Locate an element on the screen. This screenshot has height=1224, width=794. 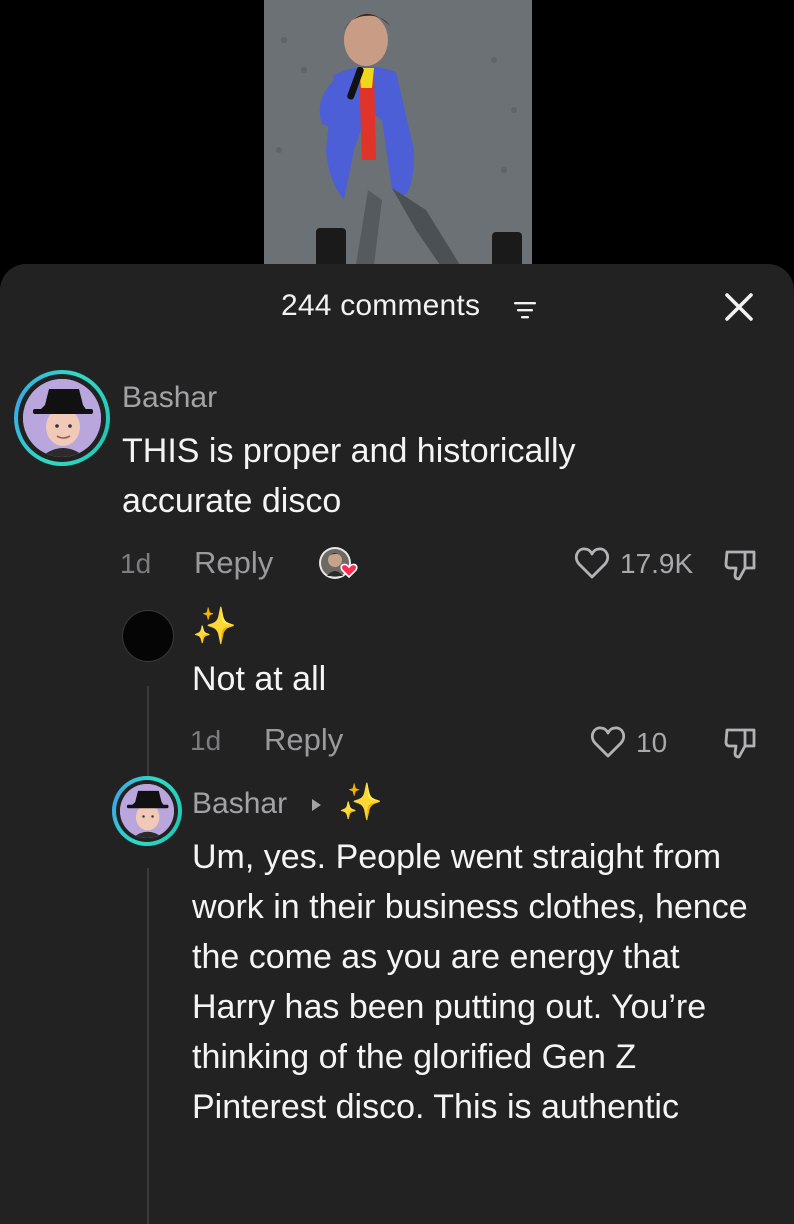
like-count: 10 is located at coordinates (652, 742).